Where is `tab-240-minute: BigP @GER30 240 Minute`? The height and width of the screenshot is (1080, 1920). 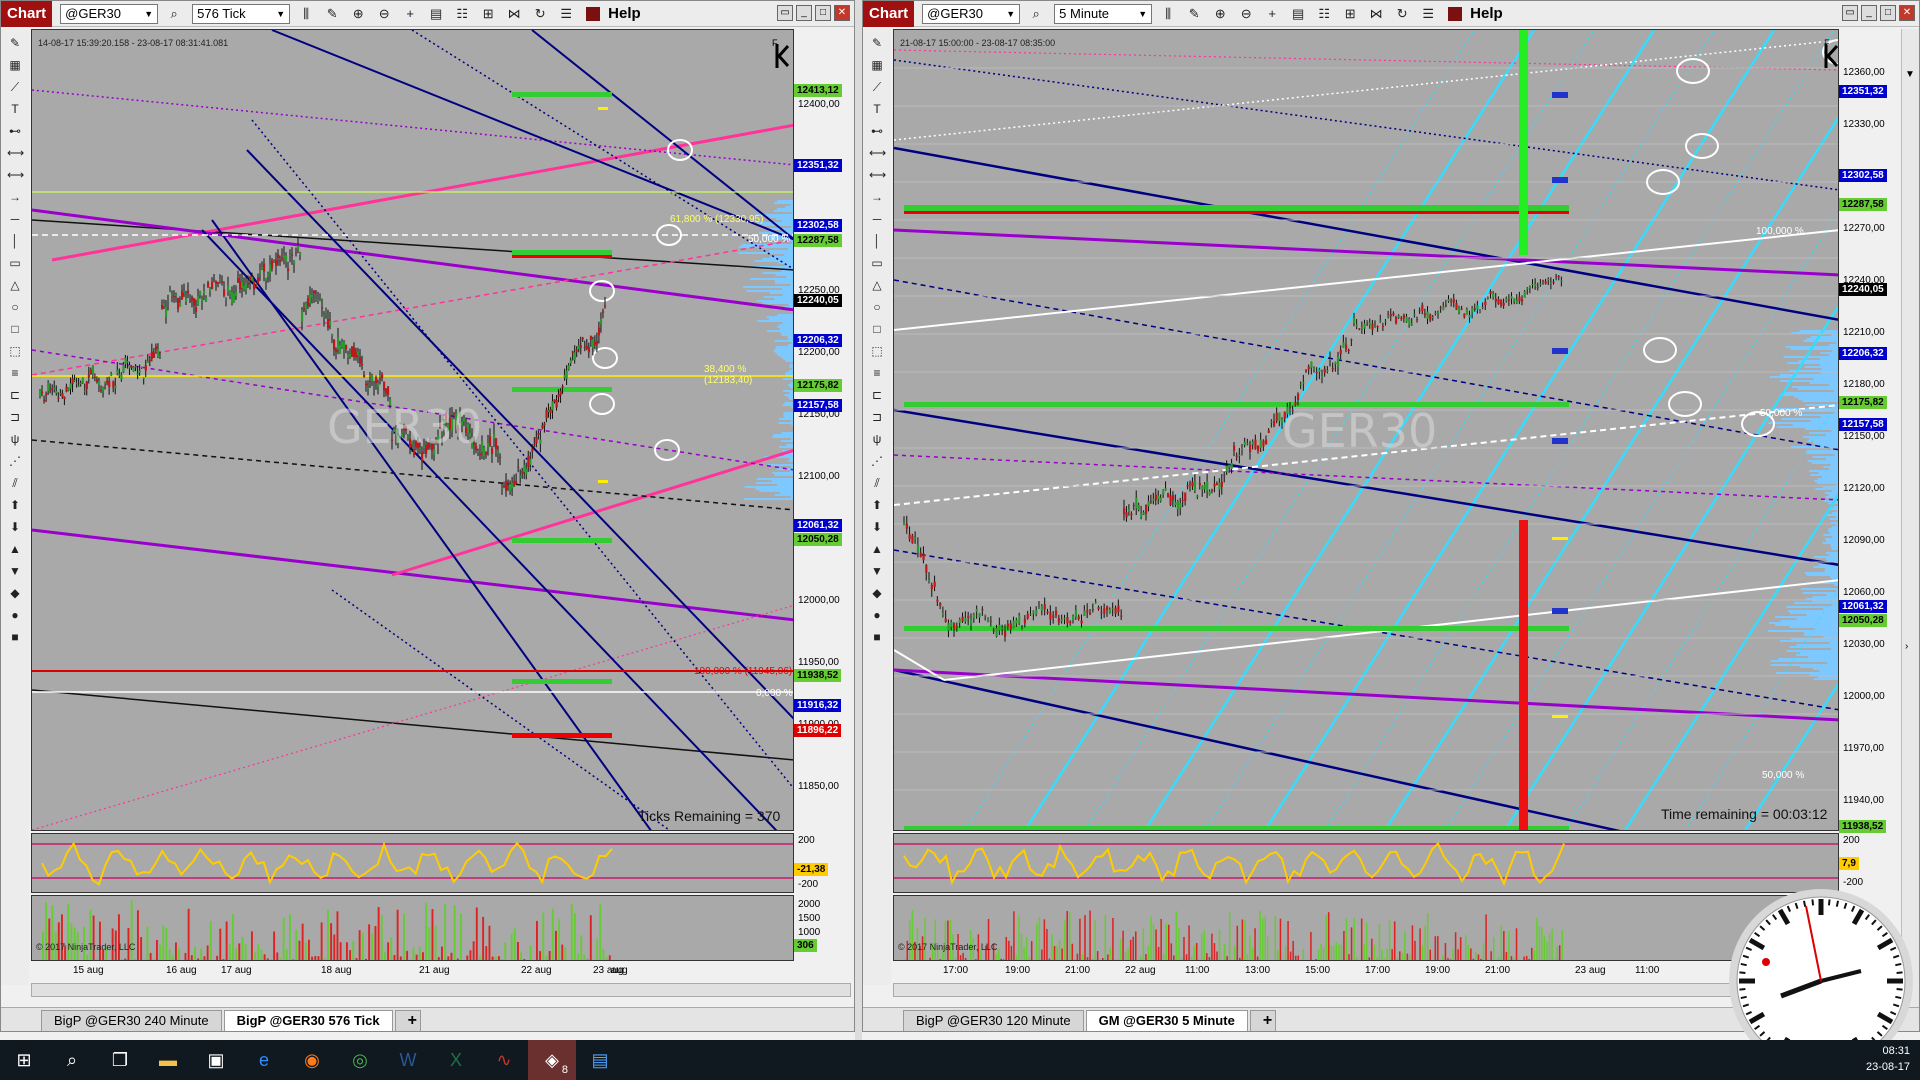 tab-240-minute: BigP @GER30 240 Minute is located at coordinates (131, 1020).